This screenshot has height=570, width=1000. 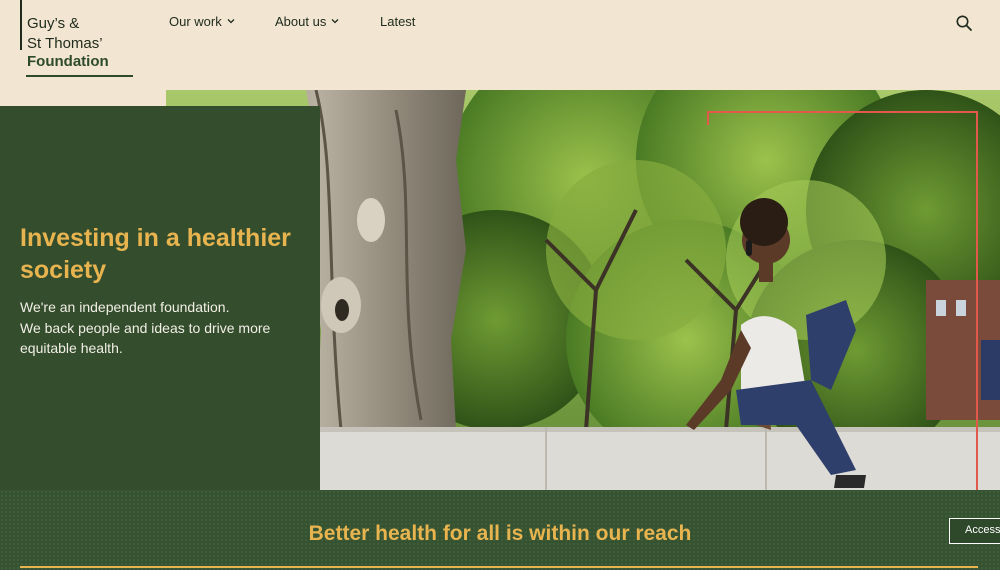 What do you see at coordinates (708, 118) in the screenshot?
I see `accent-frame-tick` at bounding box center [708, 118].